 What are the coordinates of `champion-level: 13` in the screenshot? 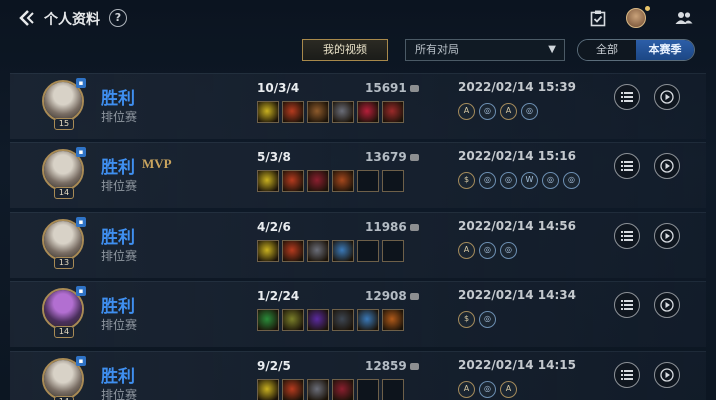 It's located at (64, 263).